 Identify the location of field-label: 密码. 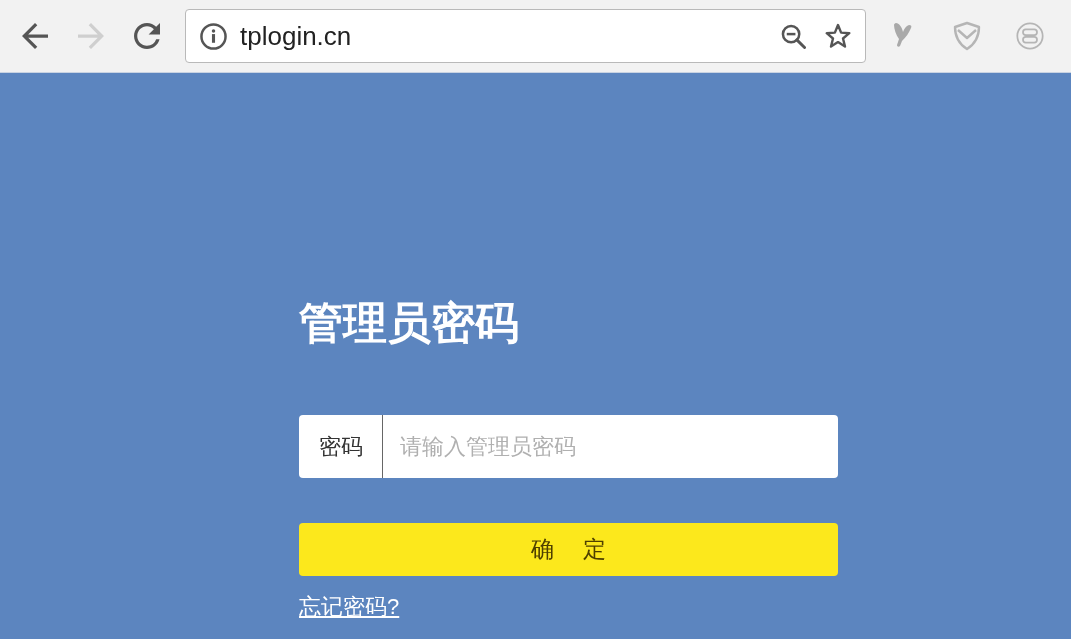
(340, 446).